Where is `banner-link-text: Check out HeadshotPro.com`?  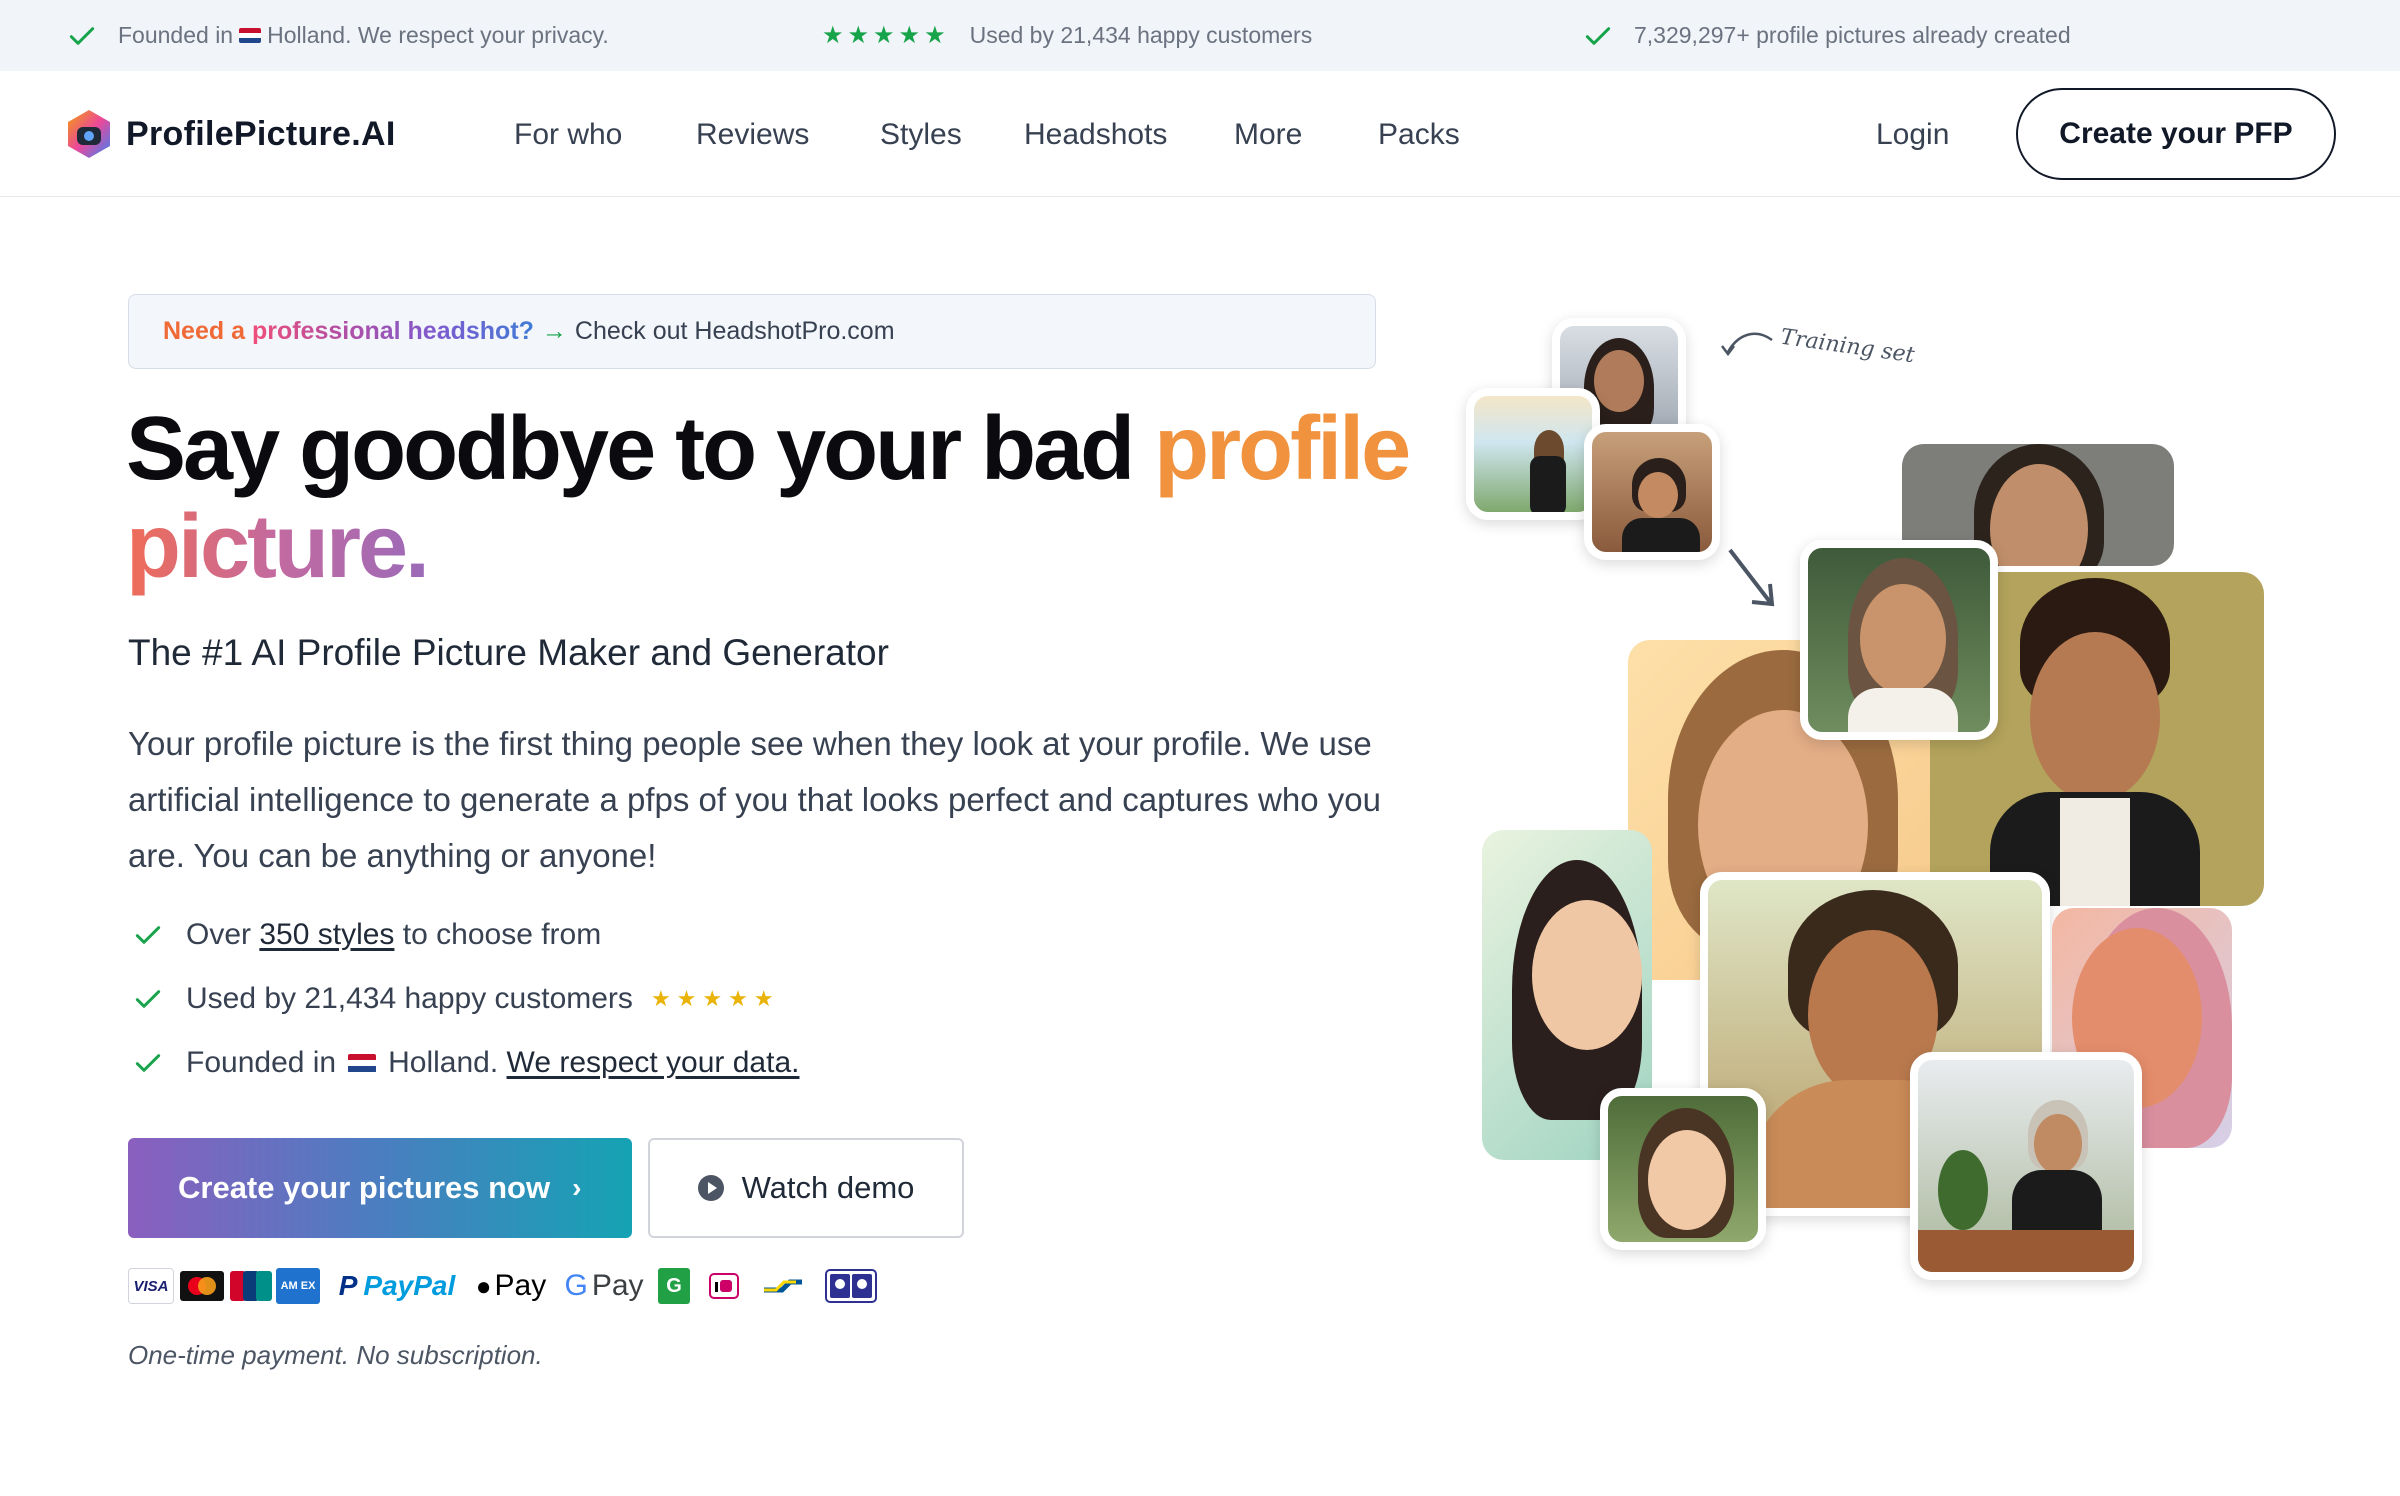
banner-link-text: Check out HeadshotPro.com is located at coordinates (734, 331).